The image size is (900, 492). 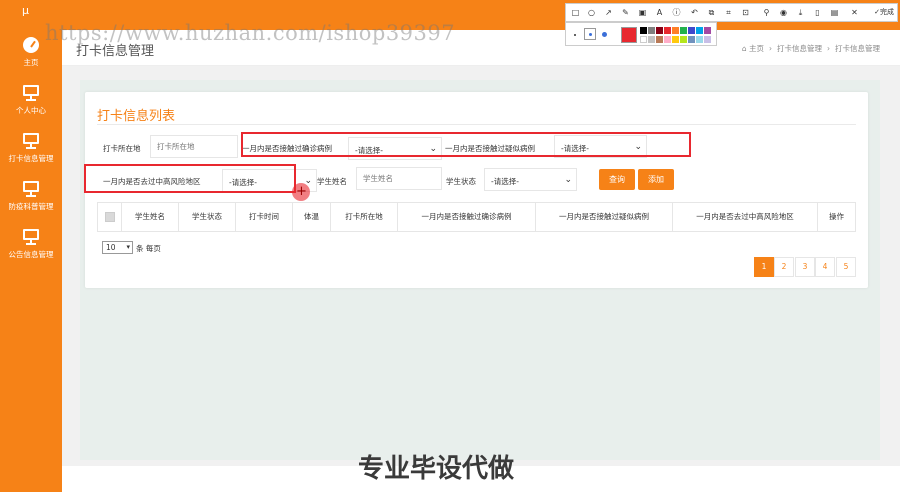 I want to click on watermark-url: https://www.huzhan.com/ishop39397, so click(x=250, y=33).